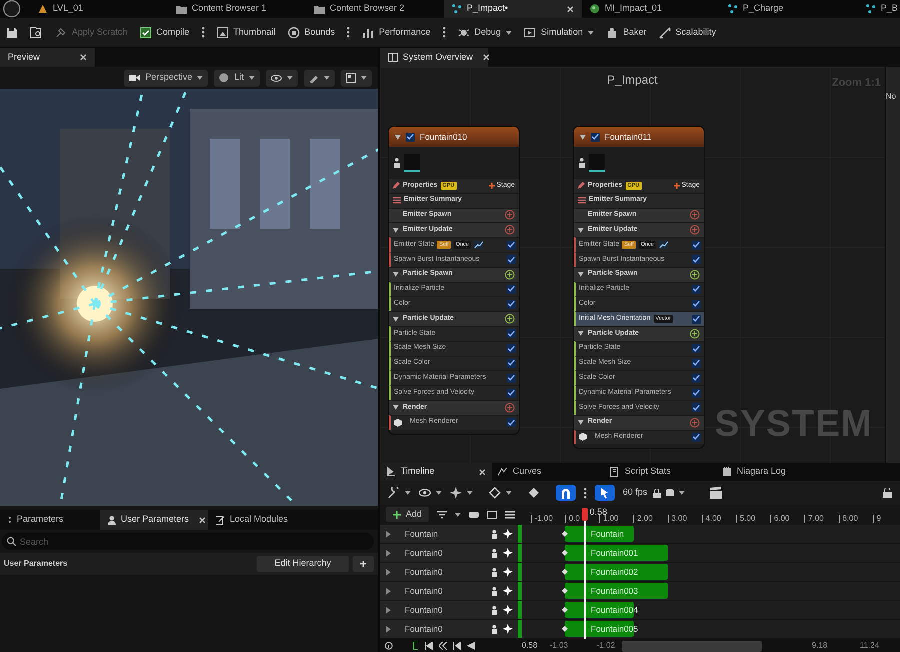 The height and width of the screenshot is (652, 900). What do you see at coordinates (246, 33) in the screenshot?
I see `toolbar-button: Thumbnail` at bounding box center [246, 33].